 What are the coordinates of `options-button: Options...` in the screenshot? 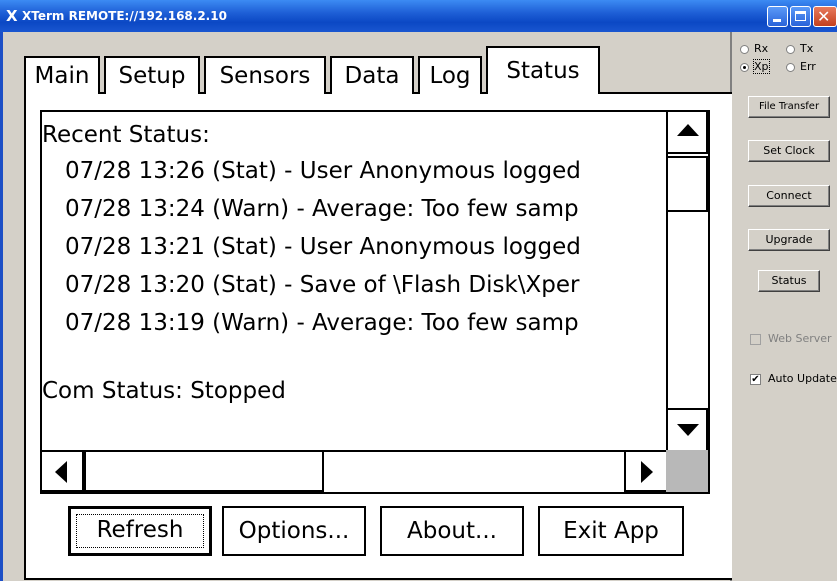 It's located at (294, 531).